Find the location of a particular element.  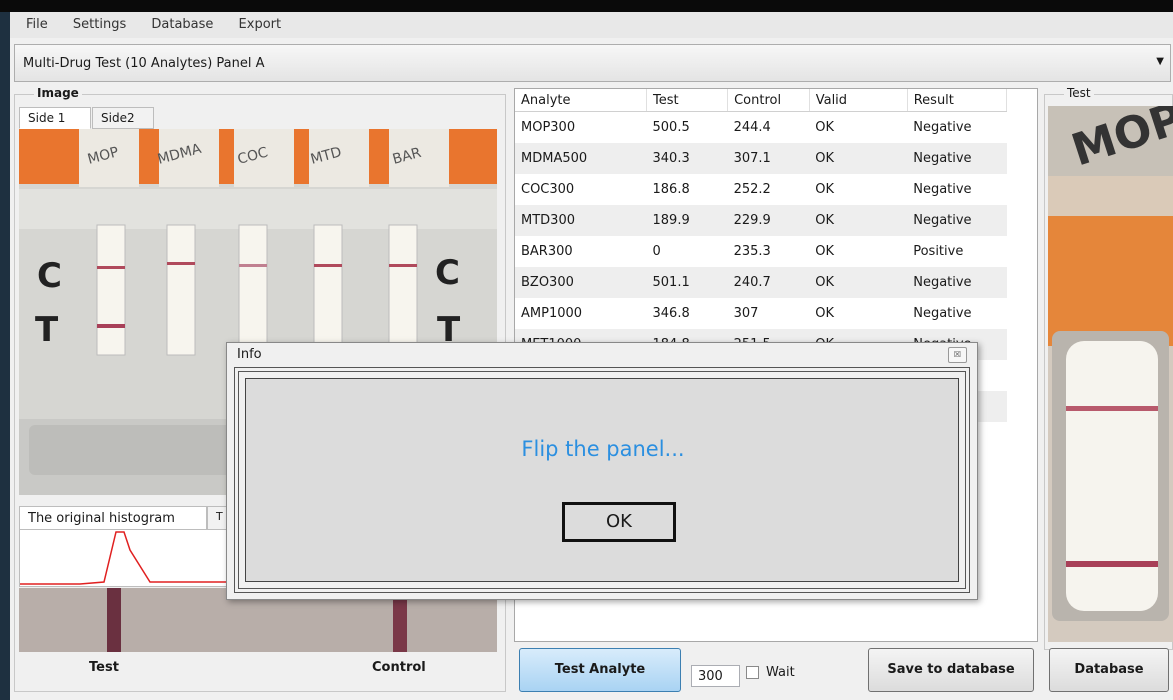

tab-side-1: Side 1 is located at coordinates (55, 118).